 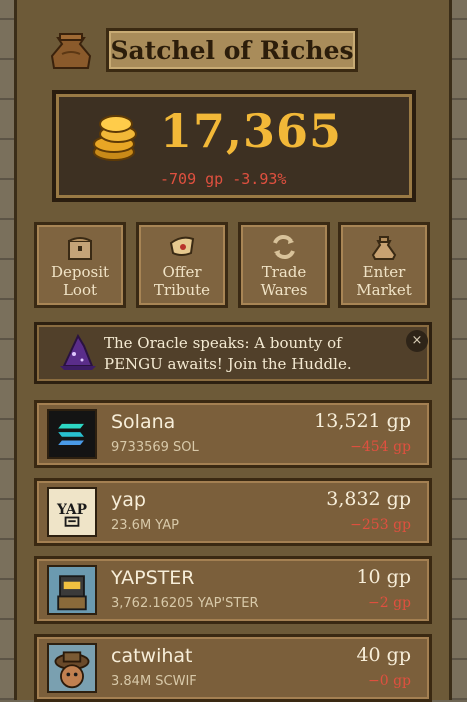 I want to click on offer-tribute-label: Offer Tribute, so click(x=182, y=281).